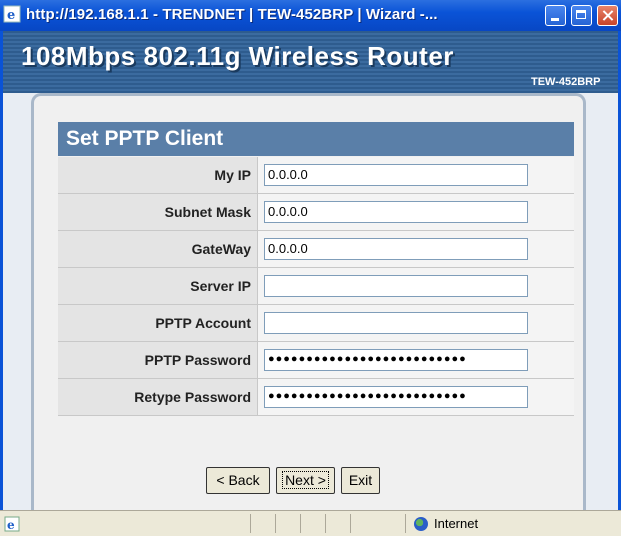 The image size is (621, 536). I want to click on status-bar: e Internet, so click(310, 523).